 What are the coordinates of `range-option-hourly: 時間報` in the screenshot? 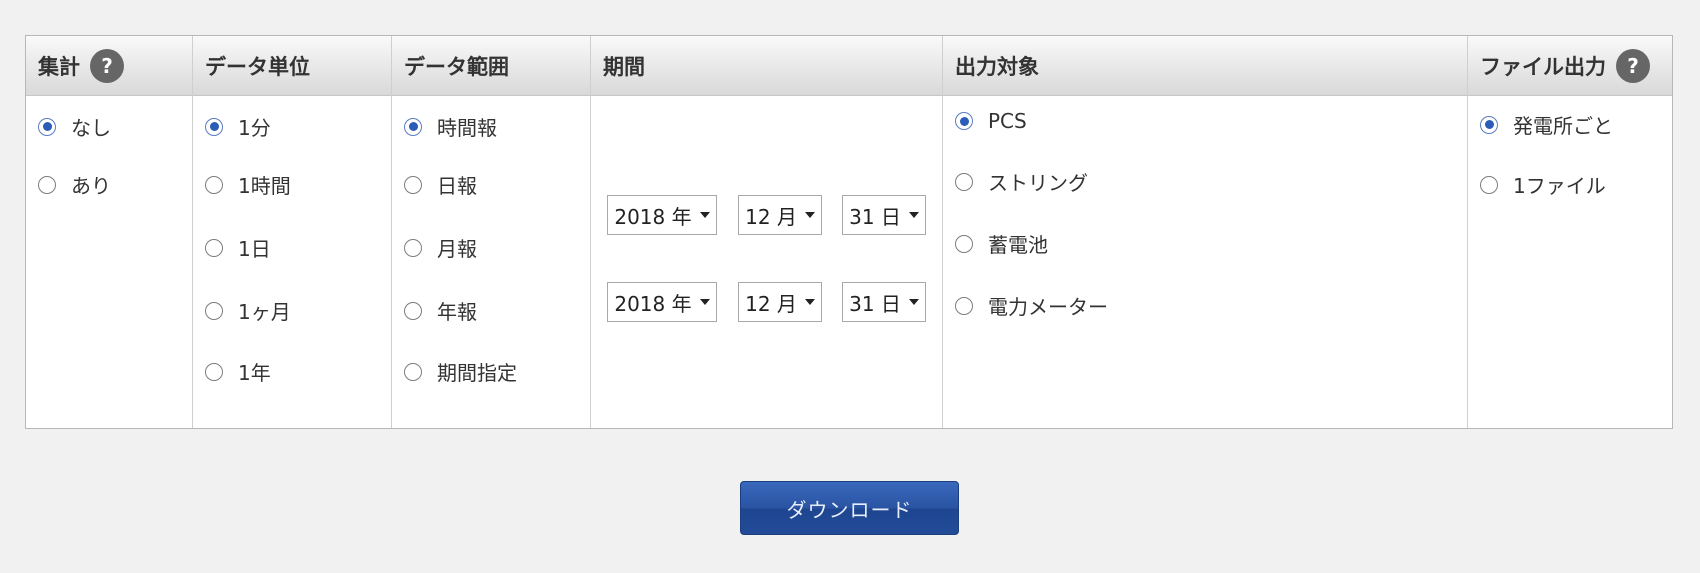 It's located at (450, 126).